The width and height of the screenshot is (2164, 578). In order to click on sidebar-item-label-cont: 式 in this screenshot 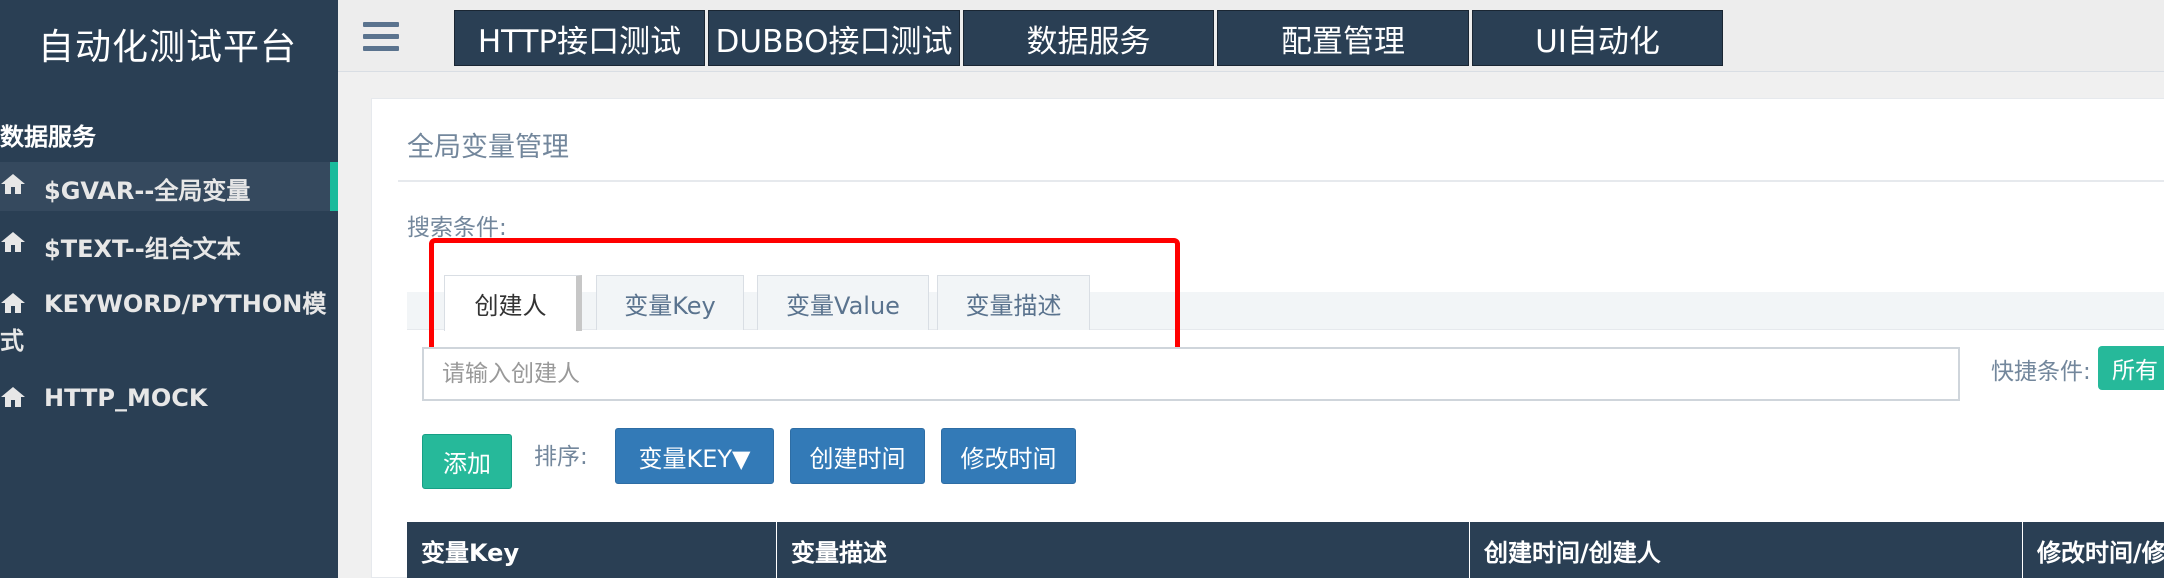, I will do `click(12, 341)`.